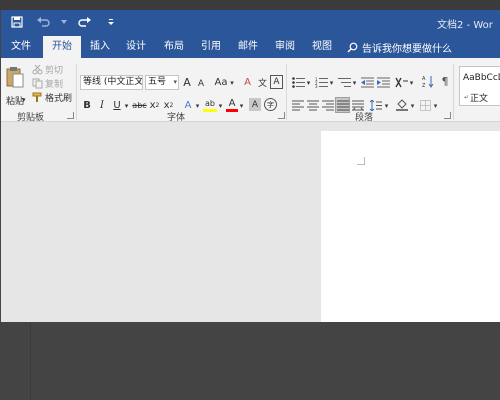 Image resolution: width=500 pixels, height=400 pixels. Describe the element at coordinates (241, 105) in the screenshot. I see `font-color-dropdown-icon: ▾` at that location.